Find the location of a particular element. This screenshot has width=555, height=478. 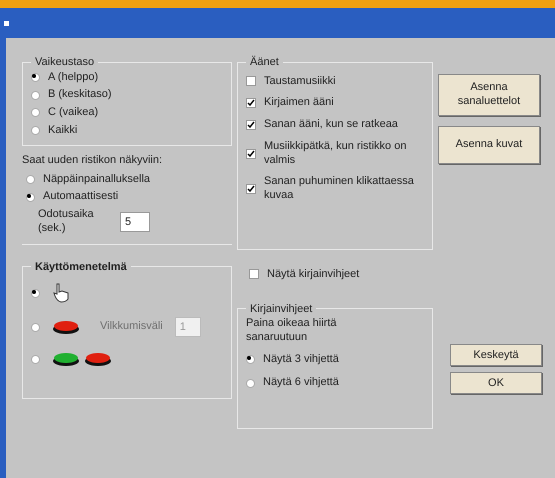

group-title: Äänet is located at coordinates (264, 62).